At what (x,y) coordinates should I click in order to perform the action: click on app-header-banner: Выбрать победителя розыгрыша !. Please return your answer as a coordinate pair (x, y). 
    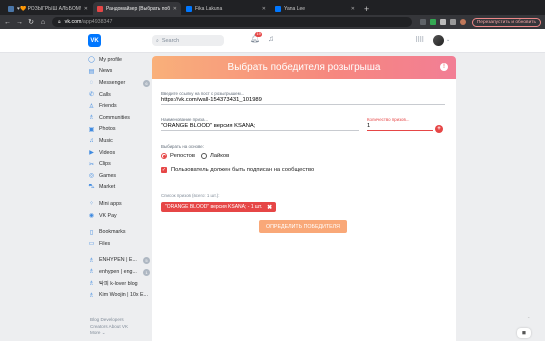
    Looking at the image, I should click on (304, 67).